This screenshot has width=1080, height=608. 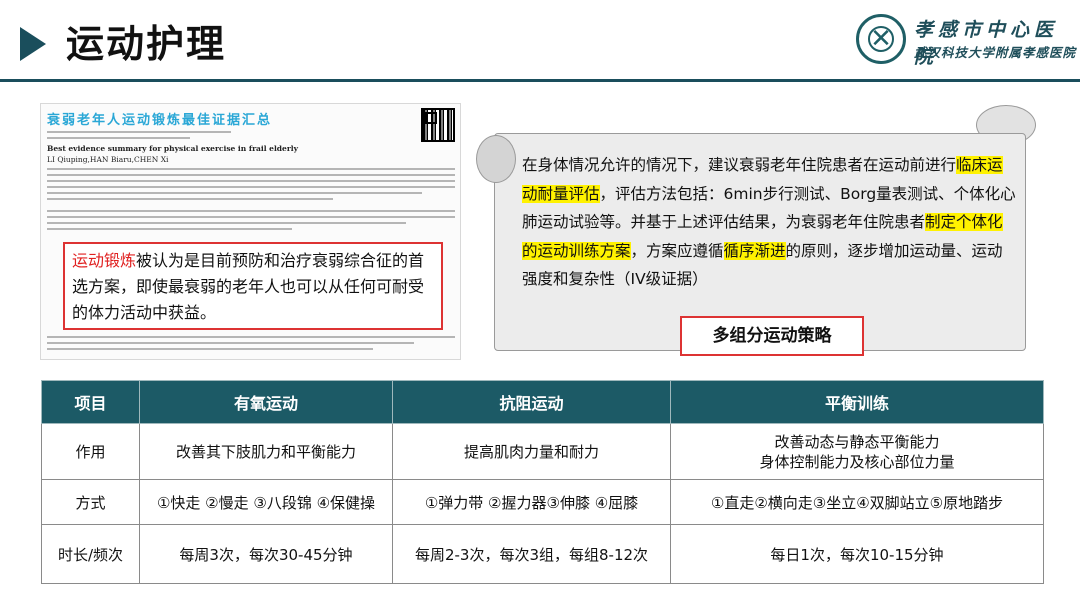 What do you see at coordinates (754, 250) in the screenshot?
I see `highlighted-phrase: 循序渐进` at bounding box center [754, 250].